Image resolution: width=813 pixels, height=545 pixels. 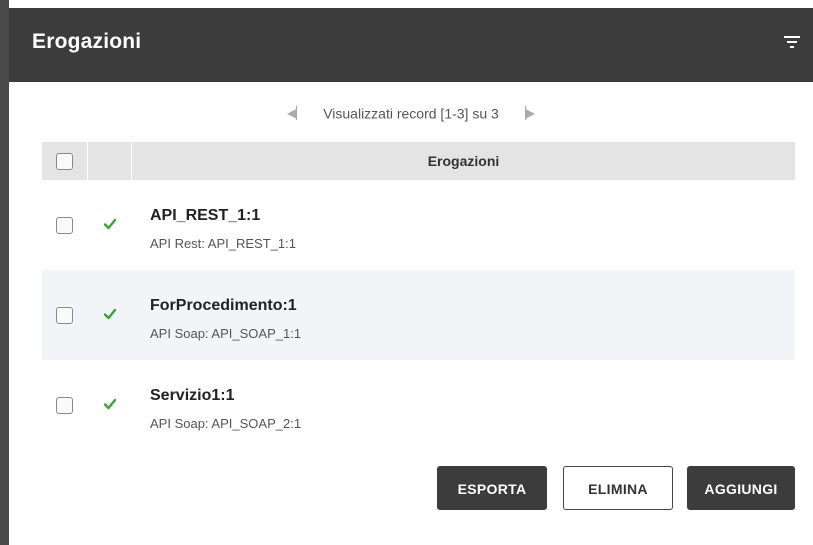 What do you see at coordinates (741, 488) in the screenshot?
I see `add-button: AGGIUNGI` at bounding box center [741, 488].